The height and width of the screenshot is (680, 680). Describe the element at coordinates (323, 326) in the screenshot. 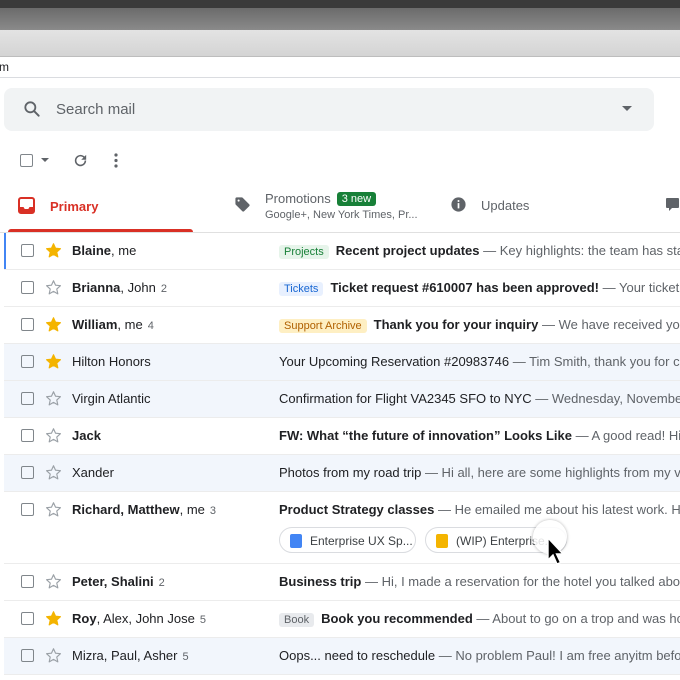

I see `label-tag: Support Archive` at that location.